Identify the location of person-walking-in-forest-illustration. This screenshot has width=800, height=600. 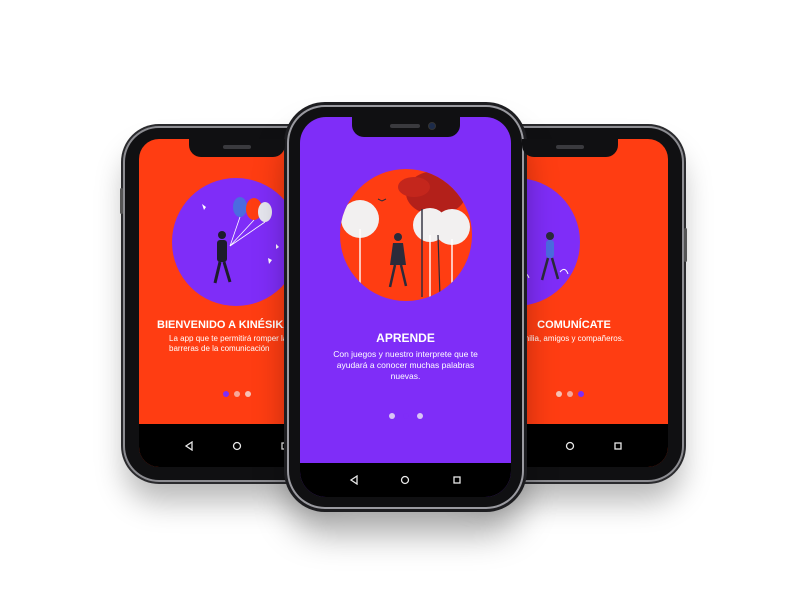
(406, 235).